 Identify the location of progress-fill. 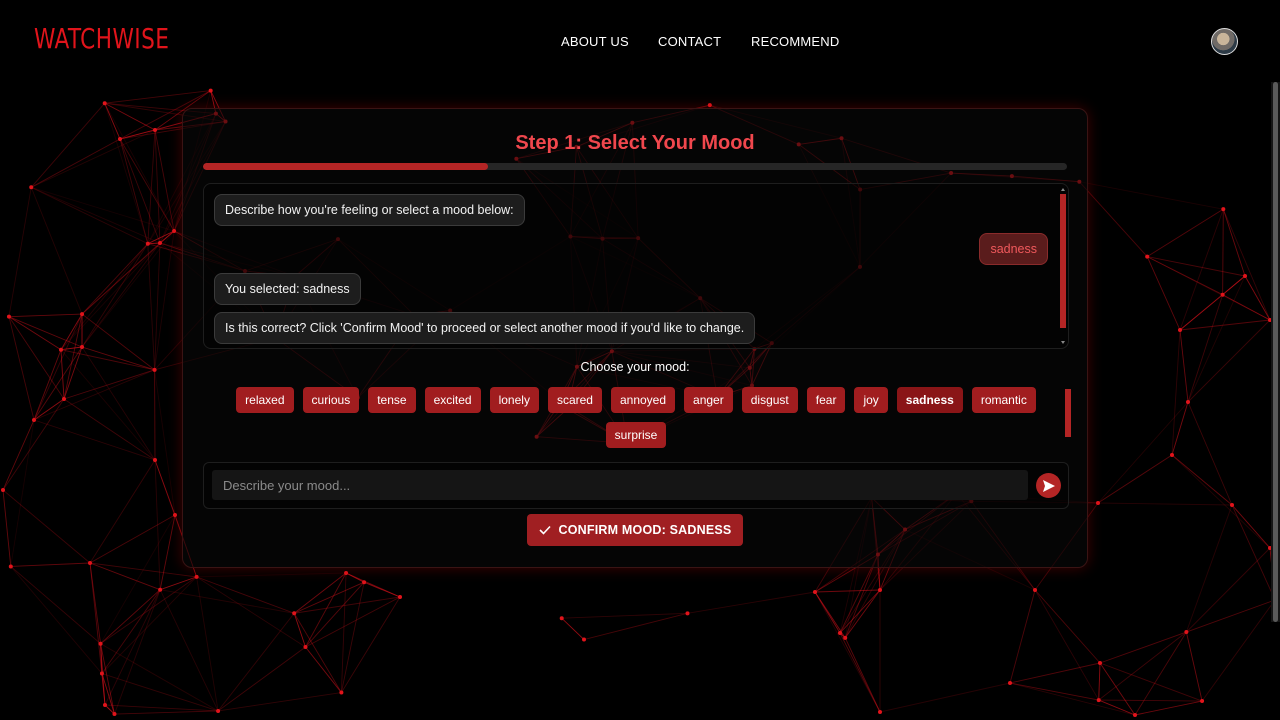
(346, 166).